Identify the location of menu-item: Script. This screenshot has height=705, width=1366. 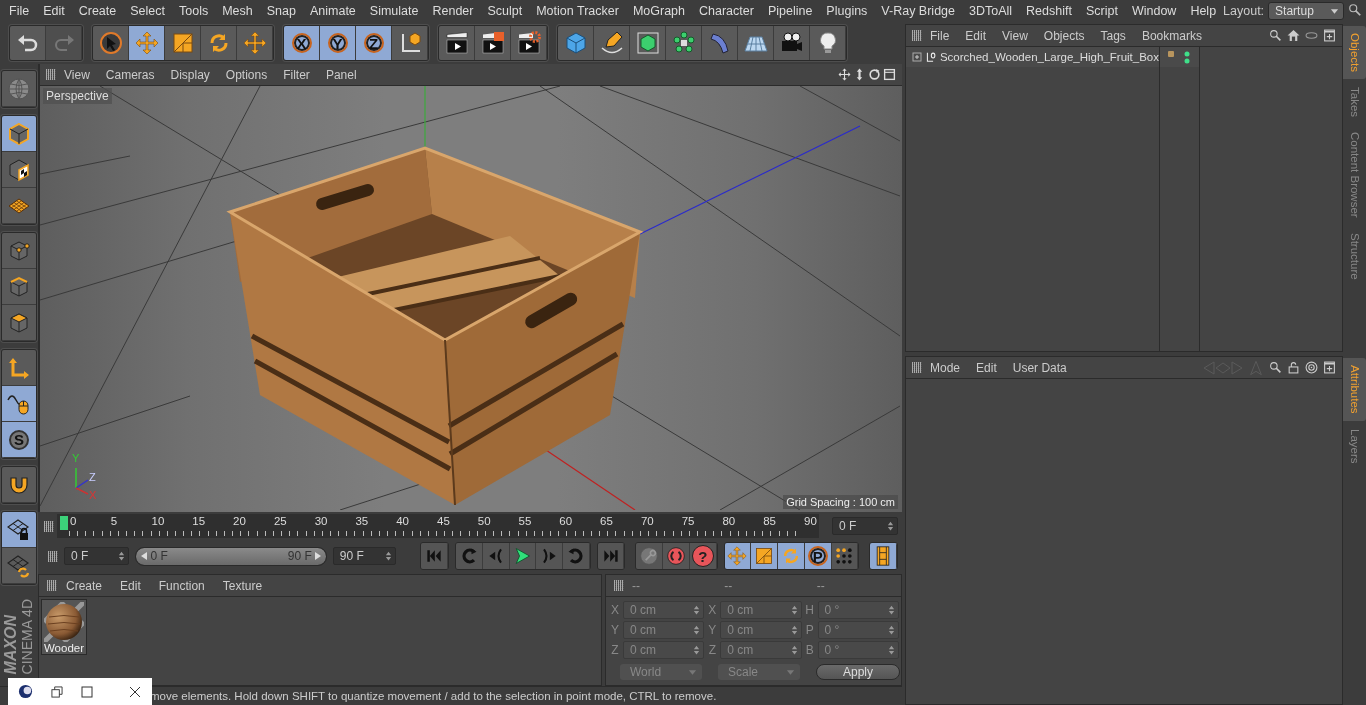
(1101, 11).